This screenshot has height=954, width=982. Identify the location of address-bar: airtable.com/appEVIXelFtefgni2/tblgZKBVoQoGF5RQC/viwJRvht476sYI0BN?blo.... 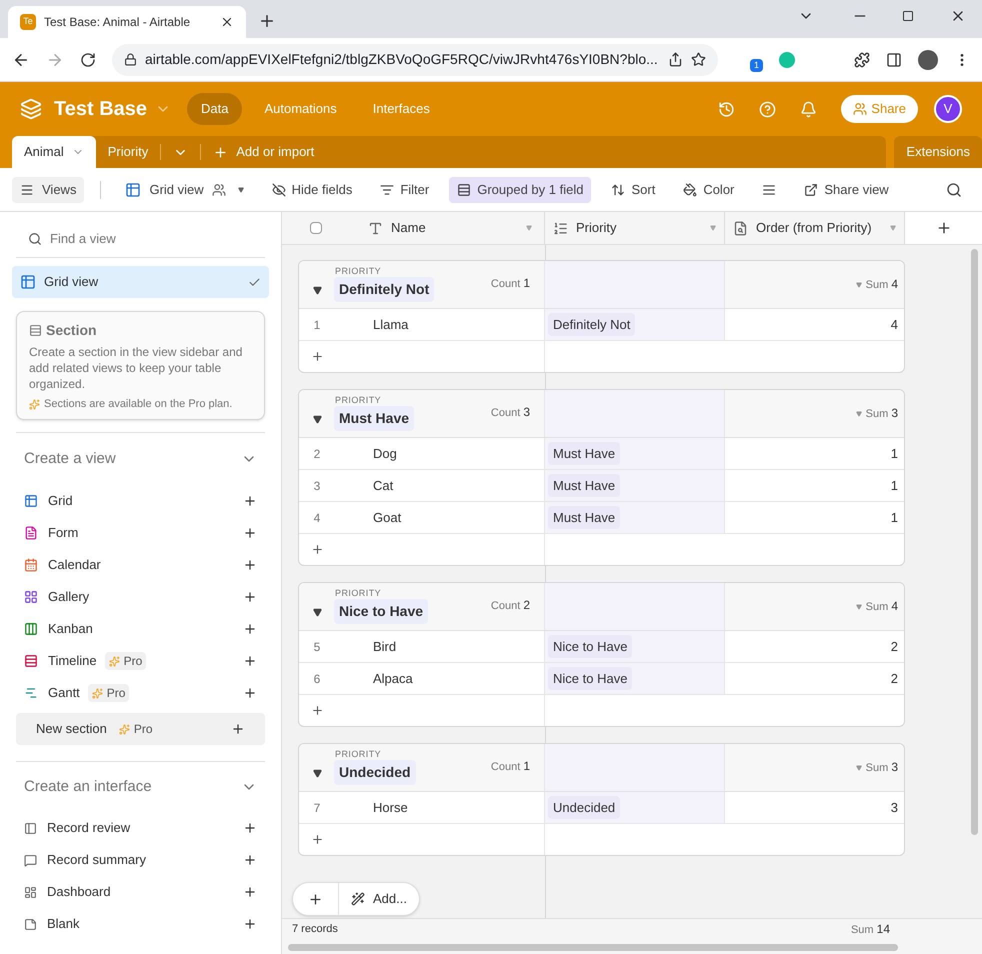
(415, 60).